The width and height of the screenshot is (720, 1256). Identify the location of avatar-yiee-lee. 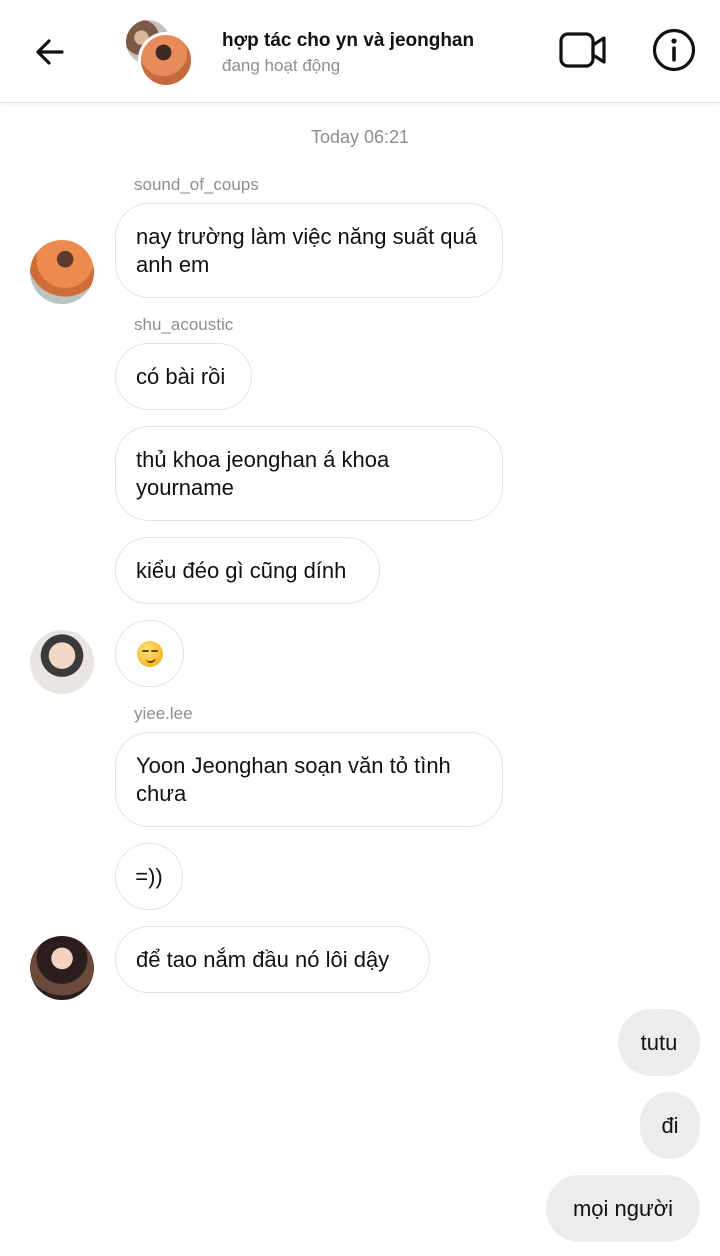
(62, 968).